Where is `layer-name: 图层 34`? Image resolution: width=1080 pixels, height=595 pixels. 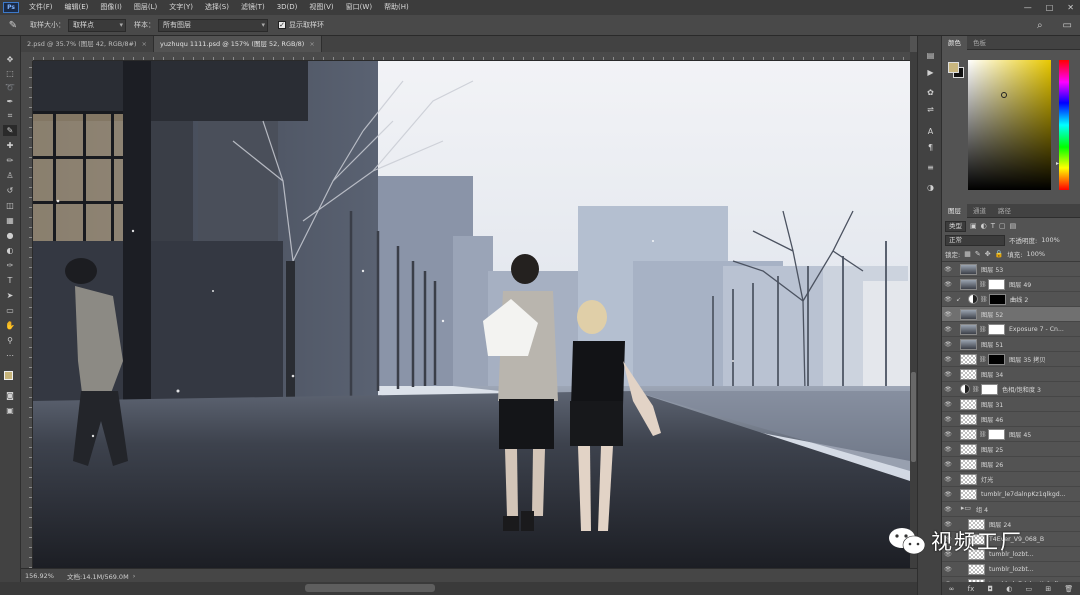
layer-name: 图层 34 is located at coordinates (992, 374).